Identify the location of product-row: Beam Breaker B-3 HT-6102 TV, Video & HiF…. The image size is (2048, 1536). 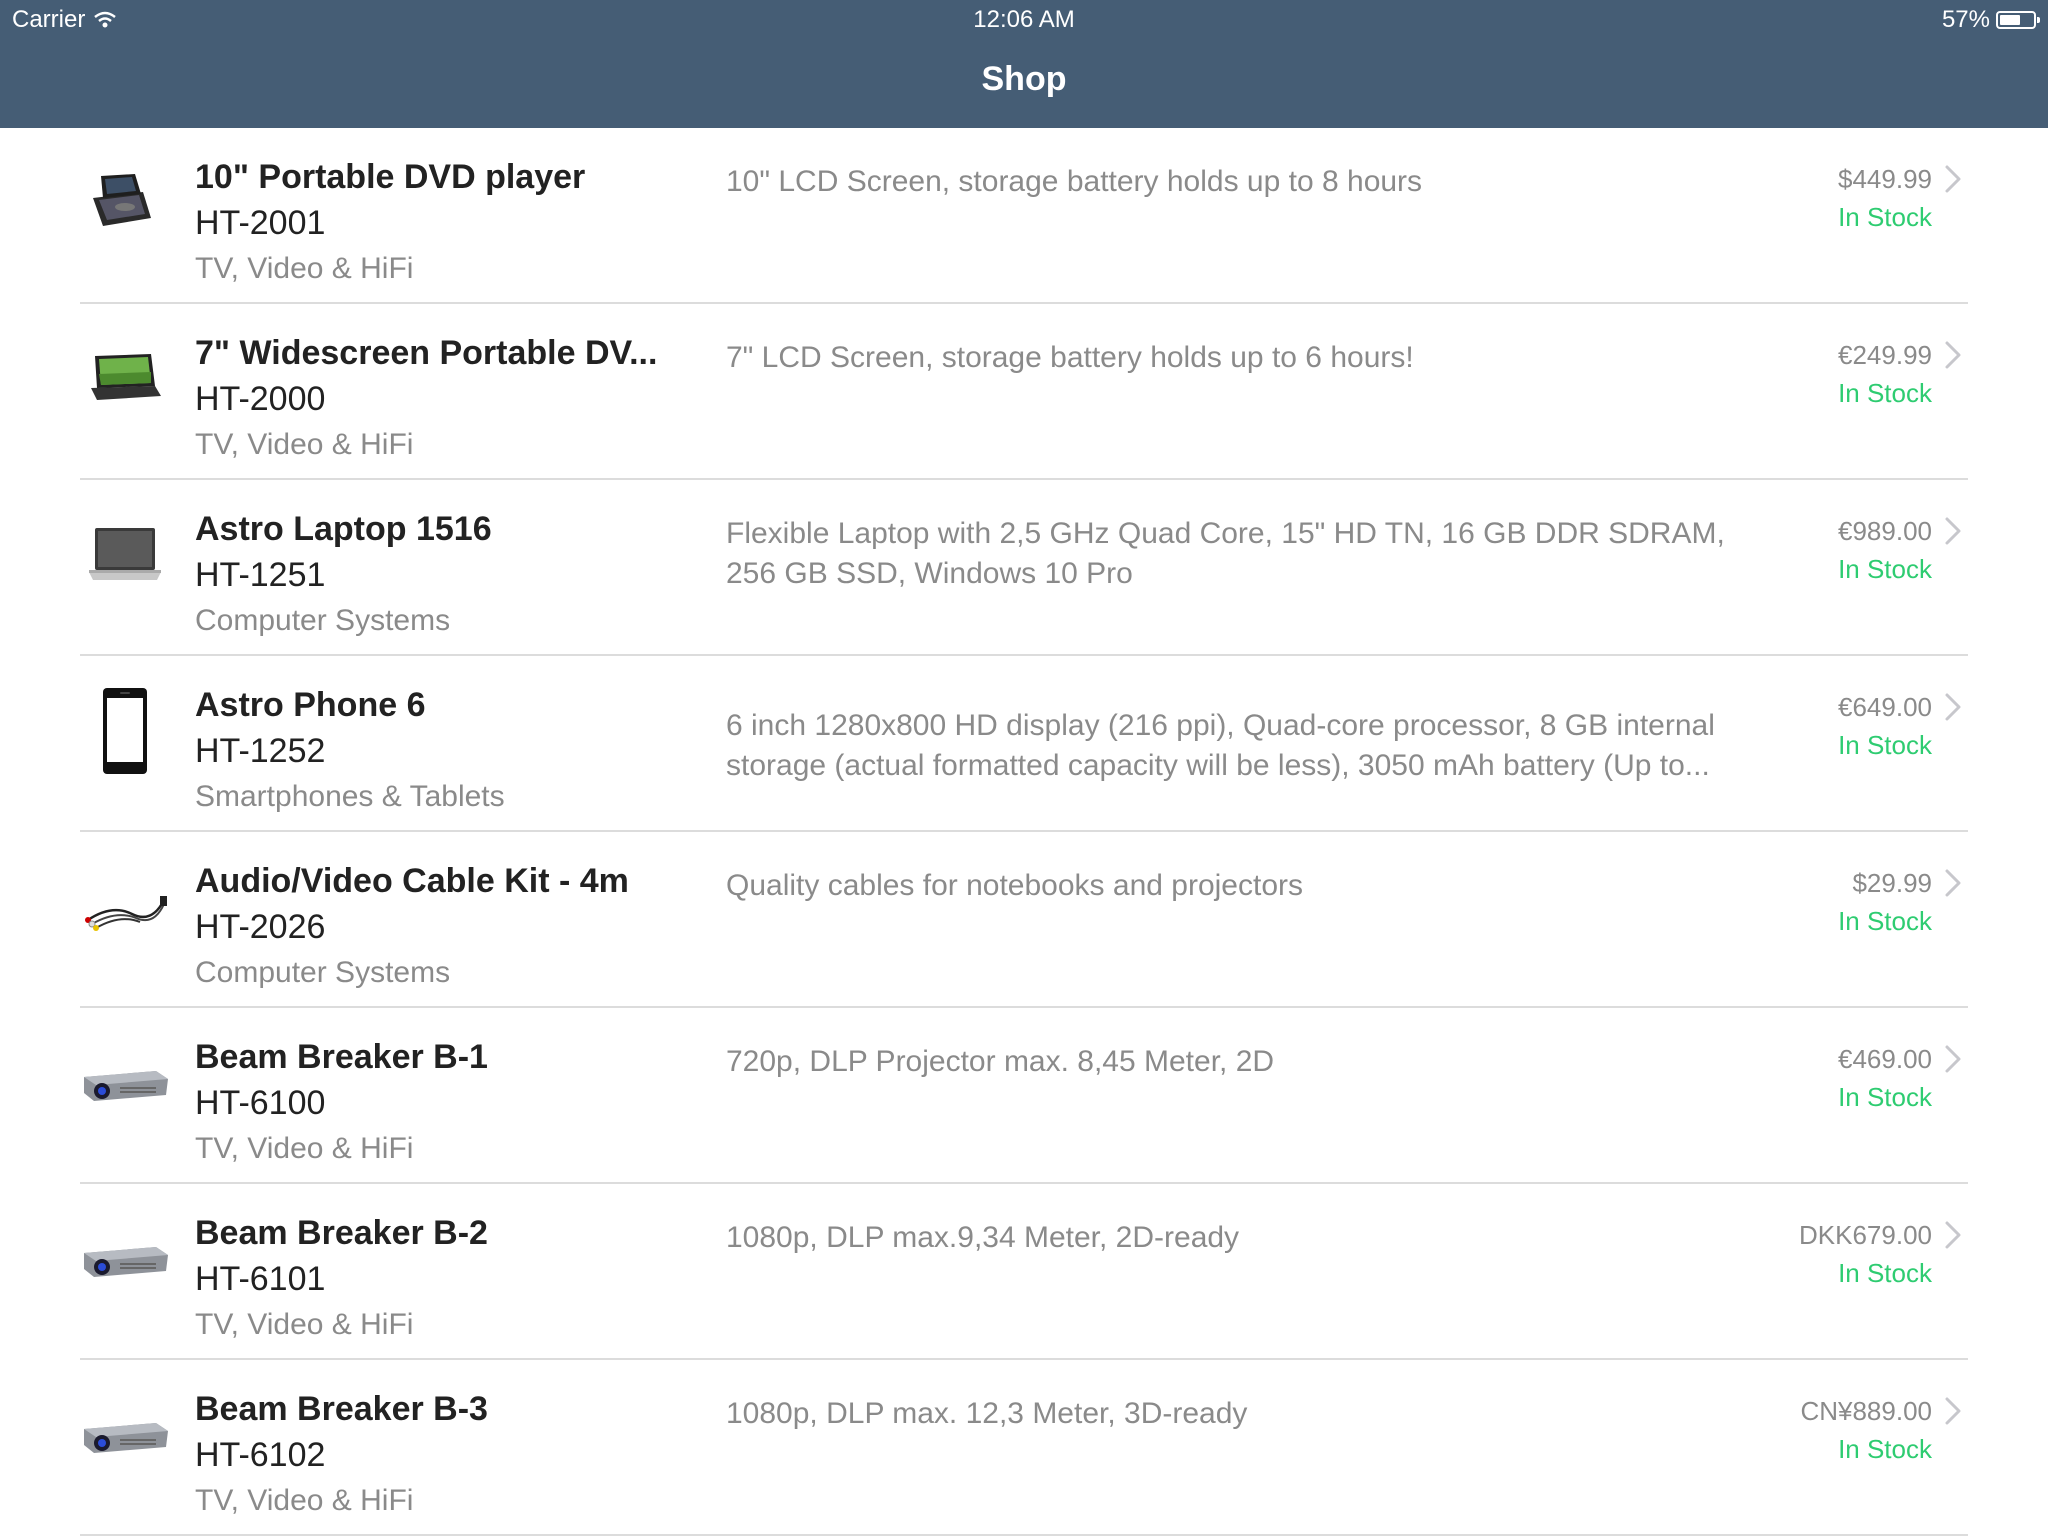
(1024, 1448).